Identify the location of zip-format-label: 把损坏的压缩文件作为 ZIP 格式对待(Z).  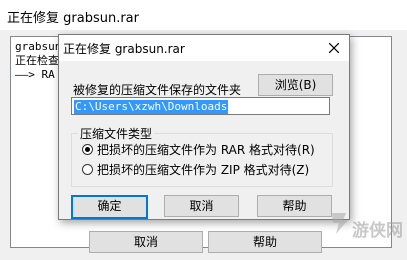
(203, 170).